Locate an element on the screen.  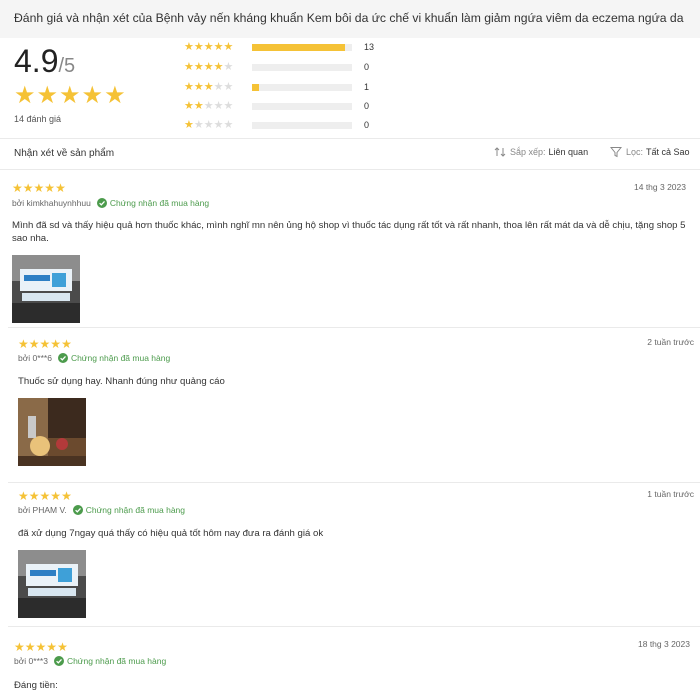
review-author: bởi 0***6 is located at coordinates (35, 358).